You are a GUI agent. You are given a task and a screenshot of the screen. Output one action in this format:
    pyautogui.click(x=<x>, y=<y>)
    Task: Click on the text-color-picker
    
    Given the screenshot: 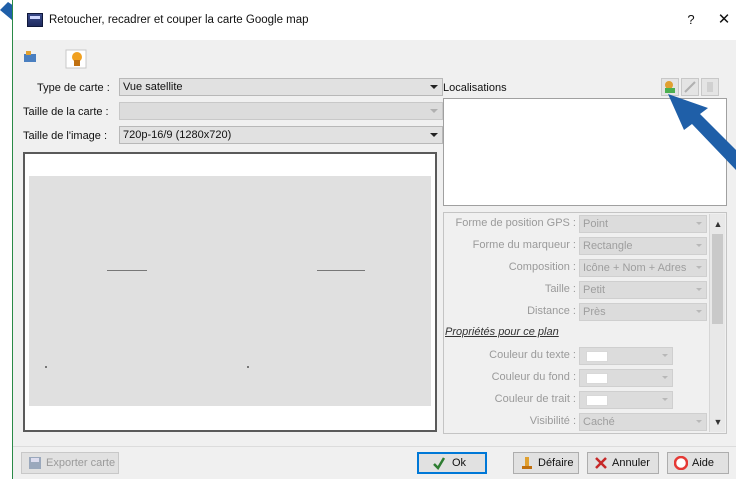 What is the action you would take?
    pyautogui.click(x=626, y=356)
    